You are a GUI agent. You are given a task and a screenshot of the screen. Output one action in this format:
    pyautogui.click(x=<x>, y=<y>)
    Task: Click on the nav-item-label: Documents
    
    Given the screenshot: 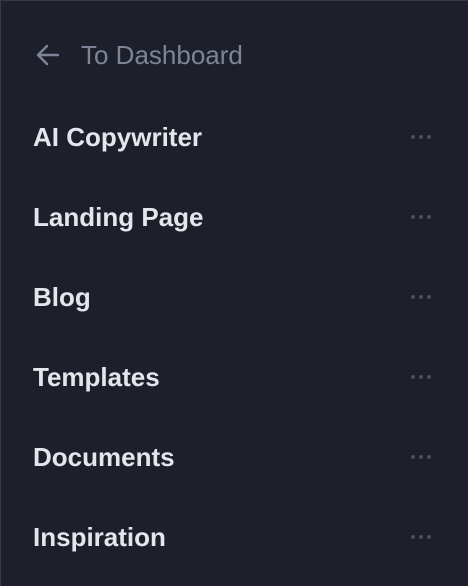 What is the action you would take?
    pyautogui.click(x=104, y=456)
    